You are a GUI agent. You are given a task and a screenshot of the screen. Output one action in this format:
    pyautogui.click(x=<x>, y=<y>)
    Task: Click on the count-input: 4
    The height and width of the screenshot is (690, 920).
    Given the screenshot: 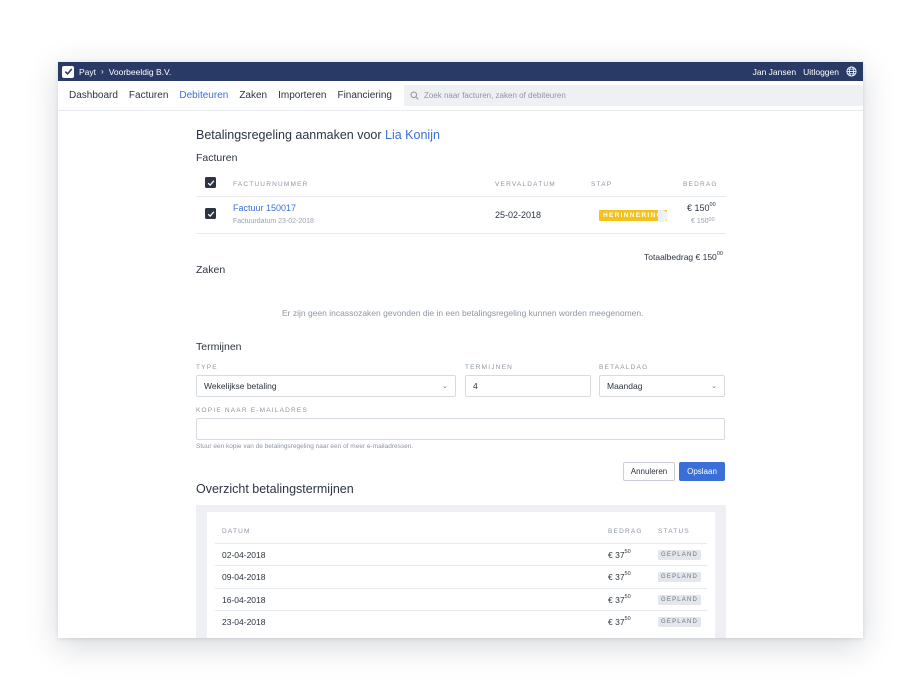 What is the action you would take?
    pyautogui.click(x=528, y=386)
    